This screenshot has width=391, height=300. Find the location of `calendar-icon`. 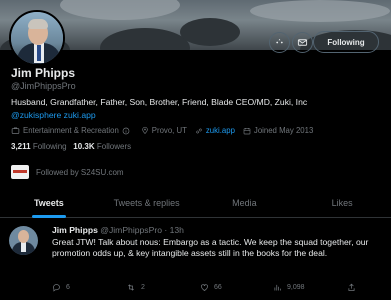

calendar-icon is located at coordinates (247, 130).